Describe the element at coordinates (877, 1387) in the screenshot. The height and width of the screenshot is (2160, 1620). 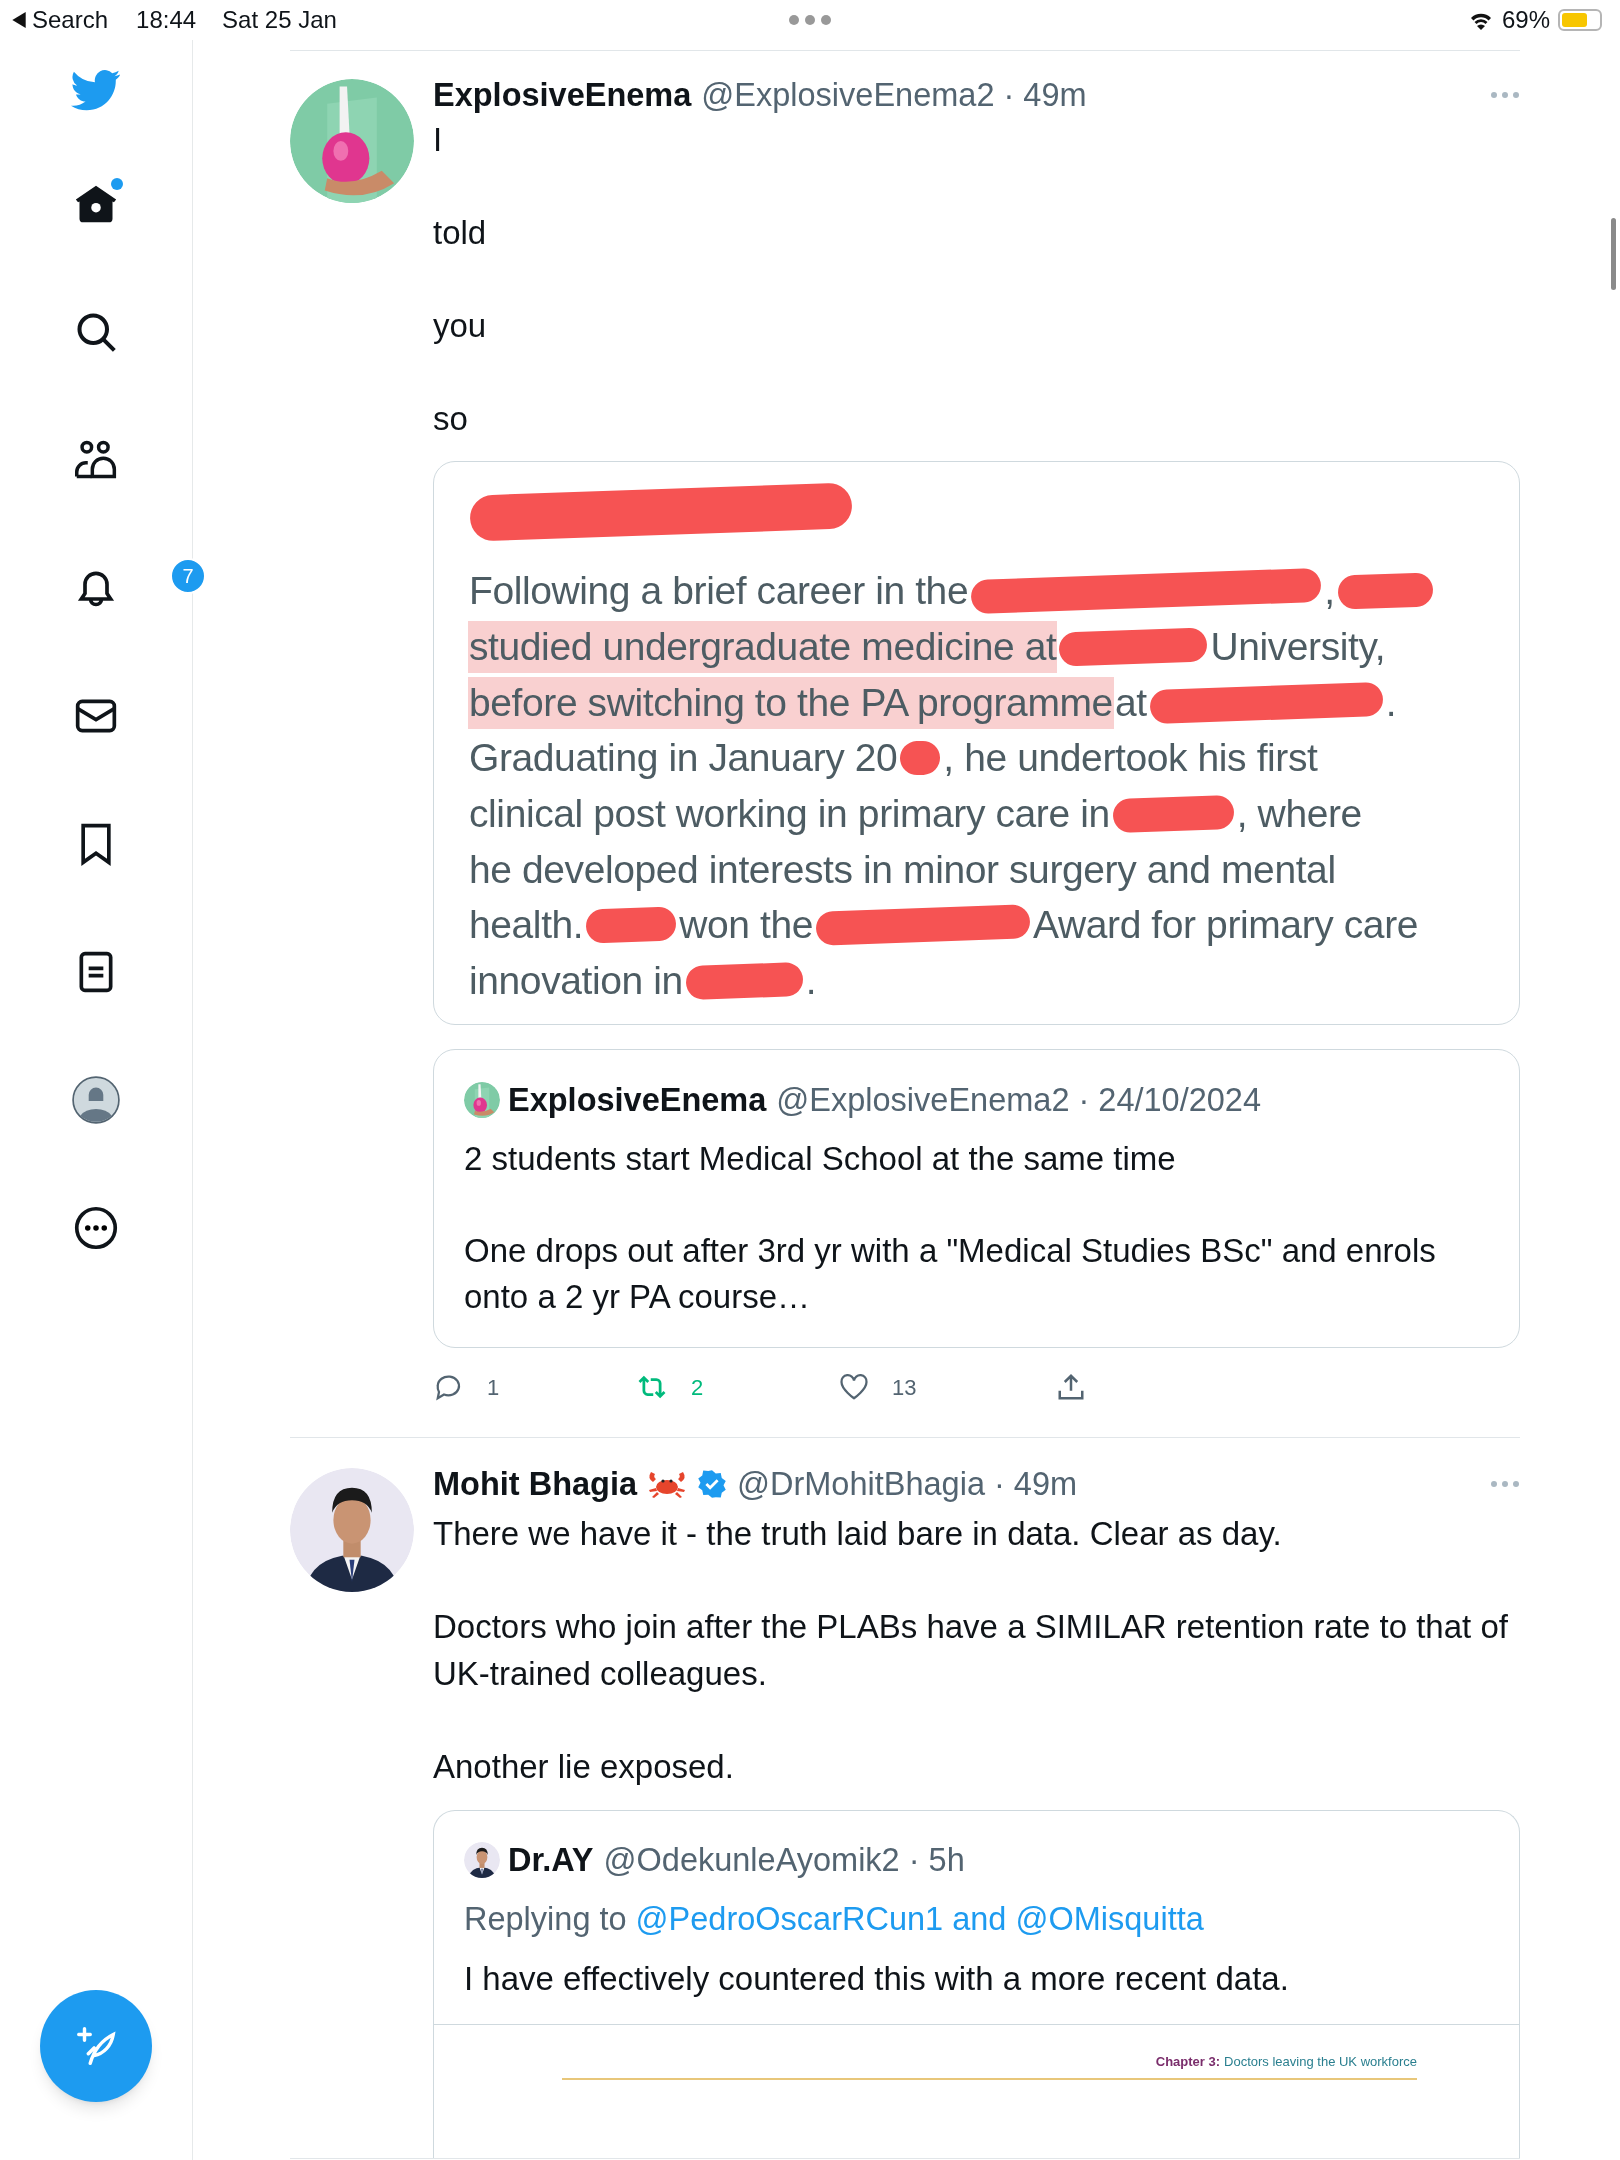
I see `like-button: 13` at that location.